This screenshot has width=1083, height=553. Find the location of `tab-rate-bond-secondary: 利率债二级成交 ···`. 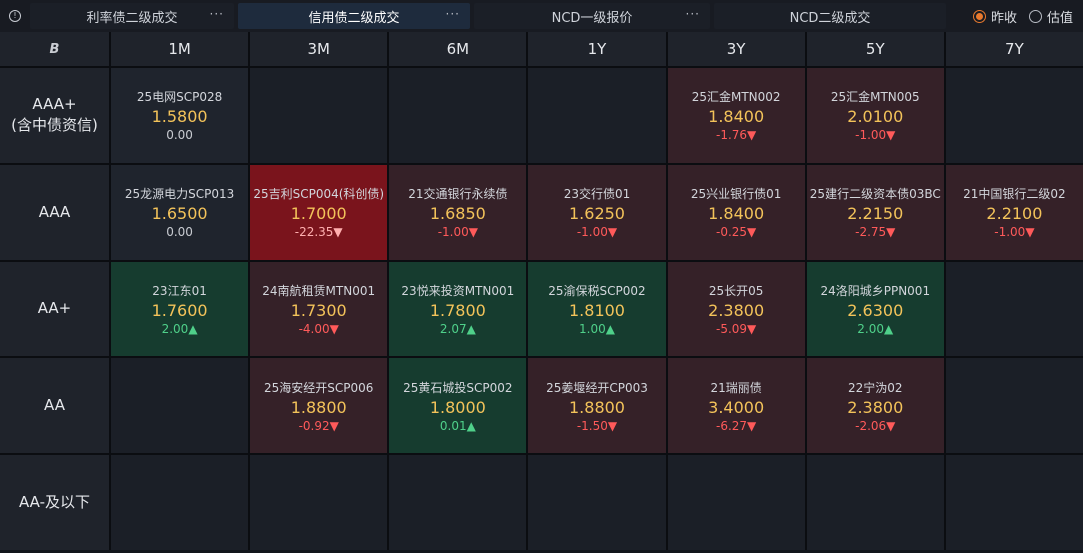

tab-rate-bond-secondary: 利率债二级成交 ··· is located at coordinates (132, 16).